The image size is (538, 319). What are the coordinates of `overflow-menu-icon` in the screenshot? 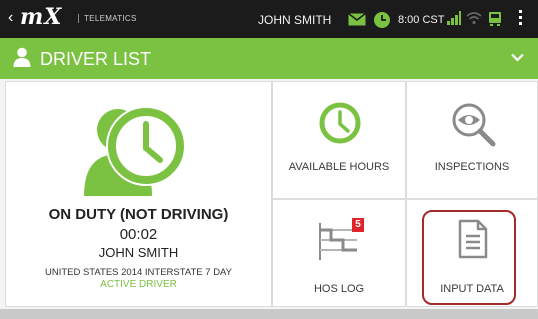 It's located at (521, 19).